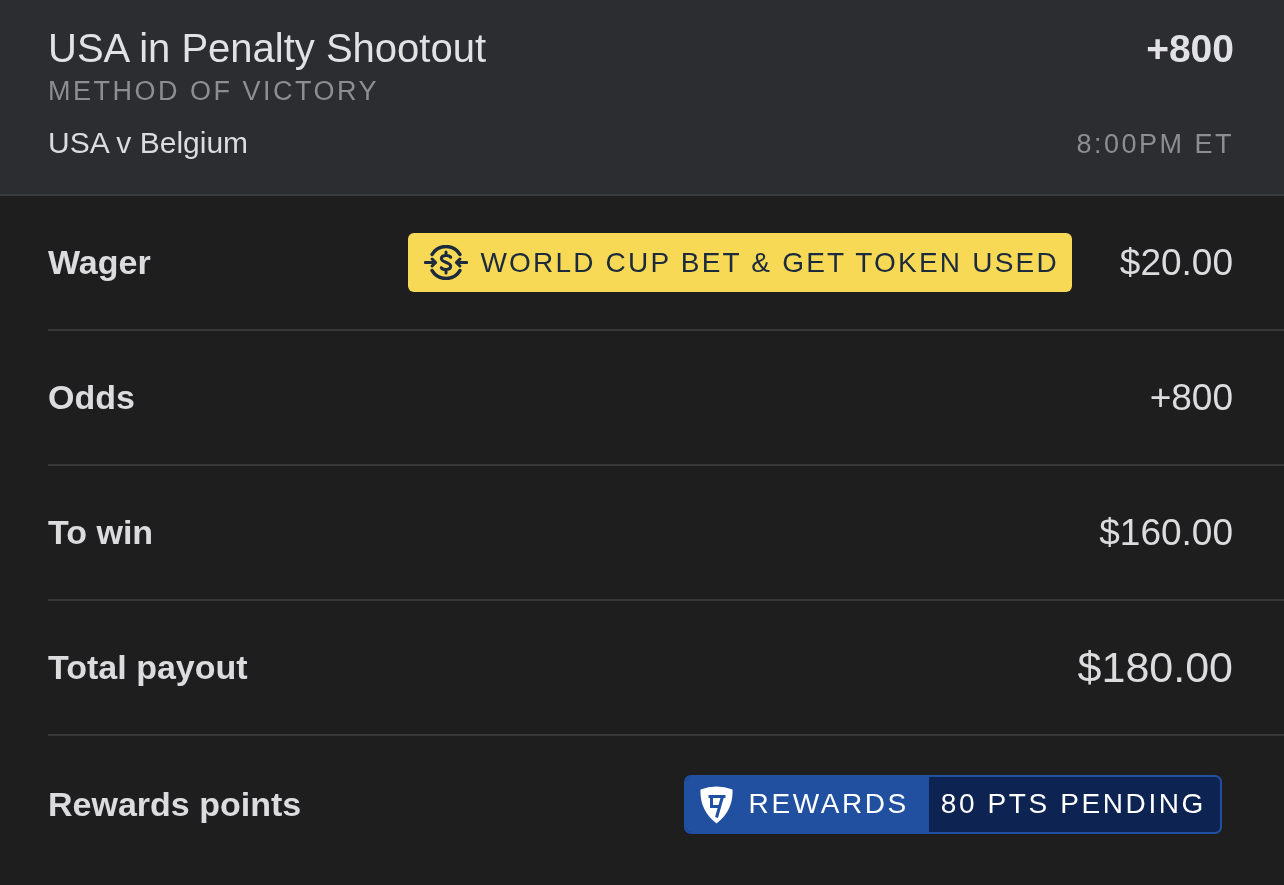 The width and height of the screenshot is (1284, 885). I want to click on row-value: $180.00, so click(1155, 667).